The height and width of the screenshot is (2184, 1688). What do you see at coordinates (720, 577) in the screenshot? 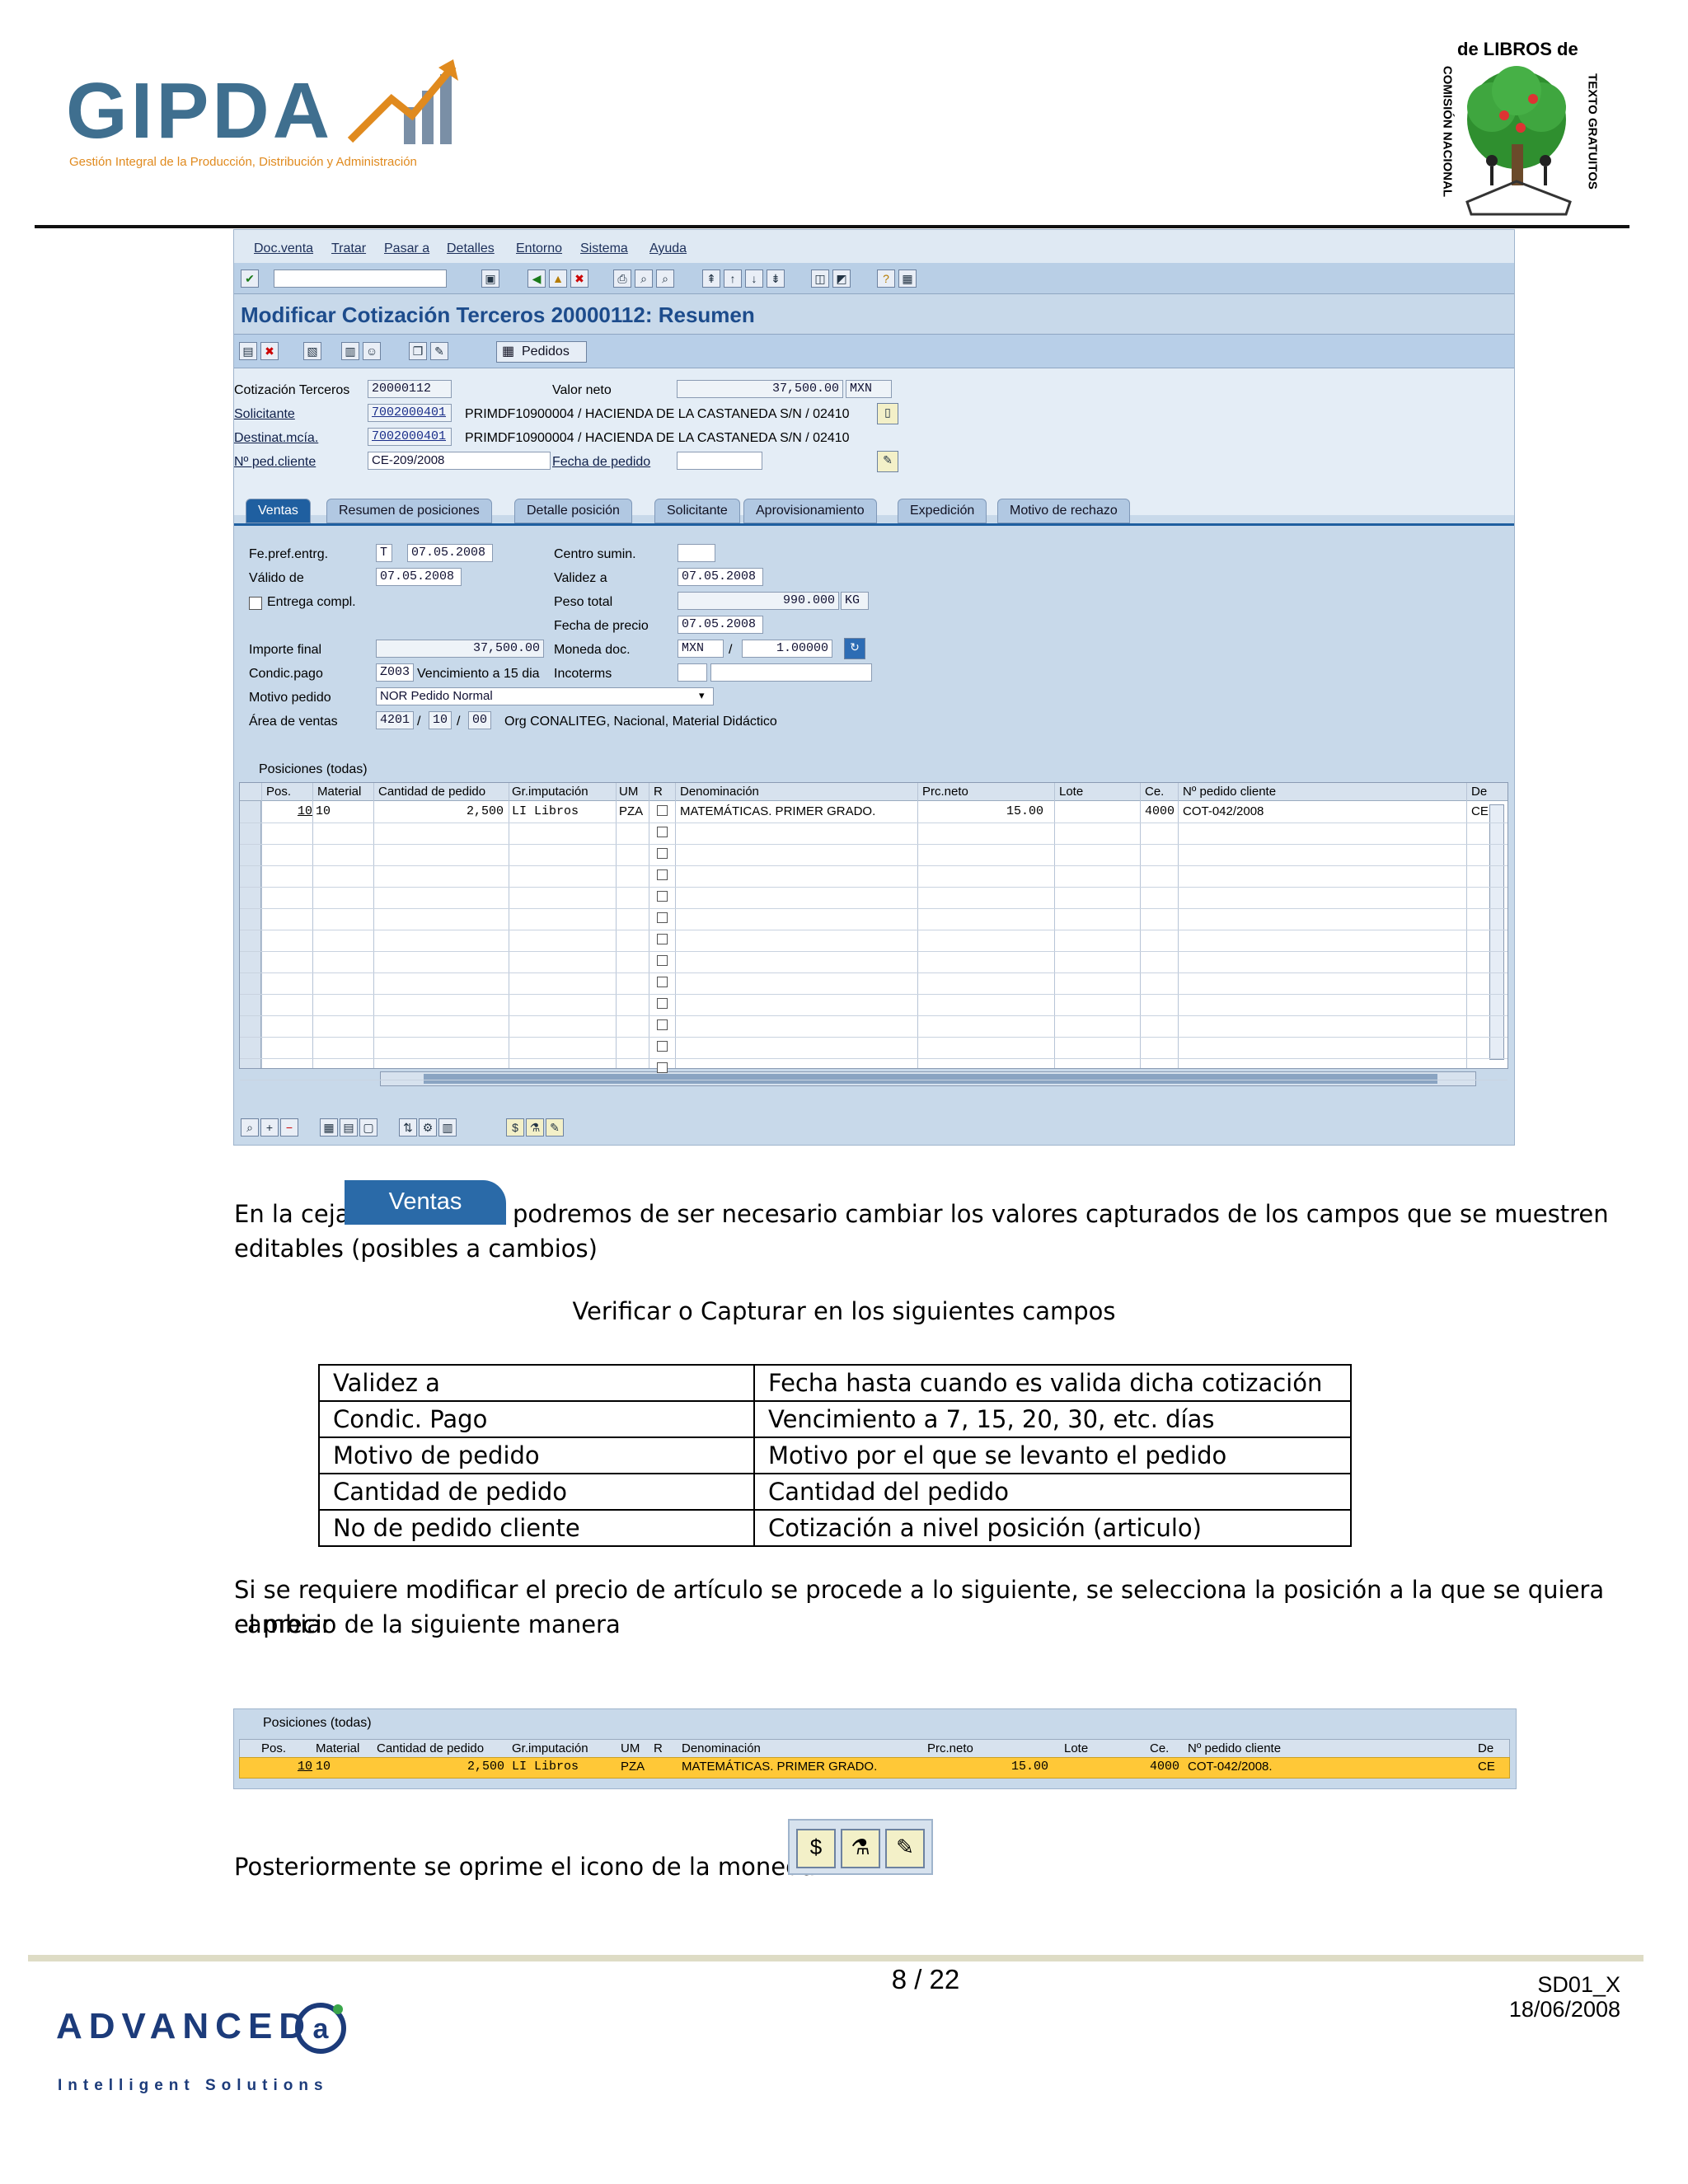
I see `validez-field: 07.05.2008` at bounding box center [720, 577].